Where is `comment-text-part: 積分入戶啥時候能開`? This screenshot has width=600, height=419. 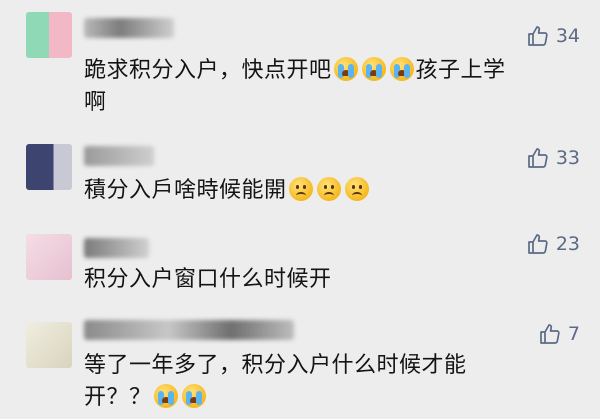
comment-text-part: 積分入戶啥時候能開 is located at coordinates (185, 190).